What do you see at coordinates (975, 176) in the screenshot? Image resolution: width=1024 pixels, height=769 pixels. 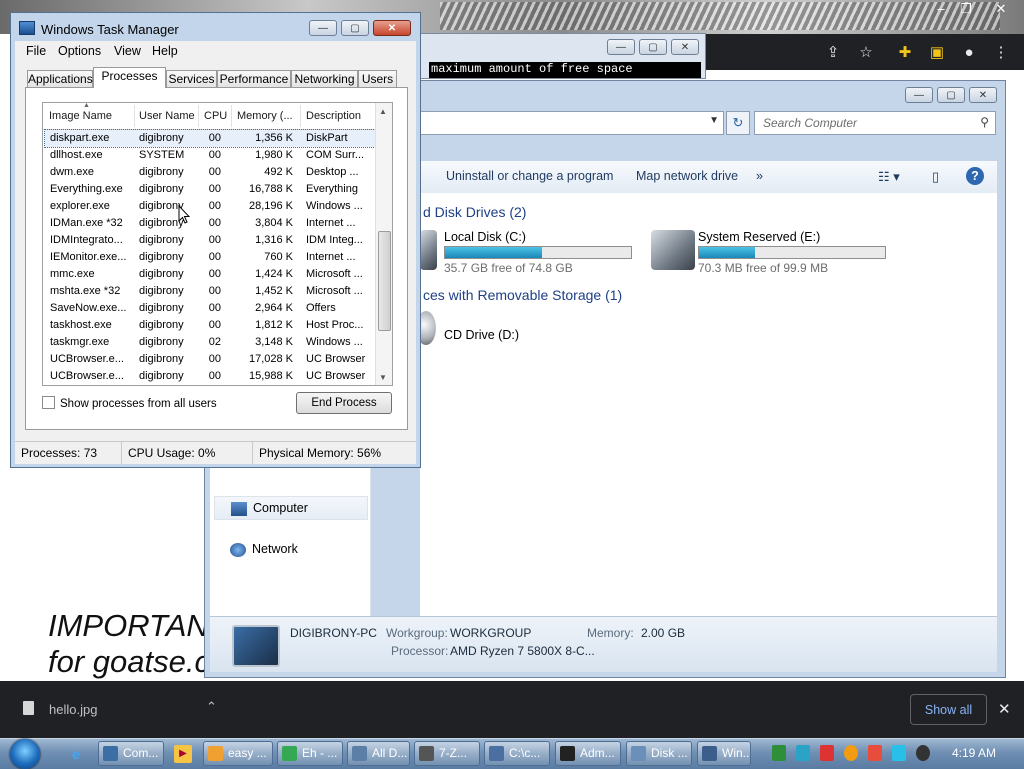 I see `help-icon: ?` at bounding box center [975, 176].